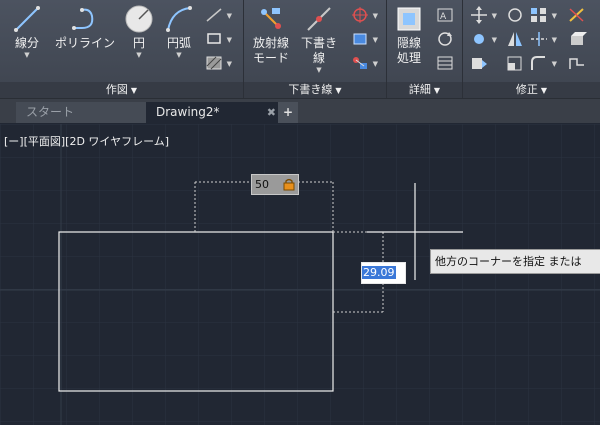 This screenshot has width=600, height=425. I want to click on target-button: ▼, so click(364, 16).